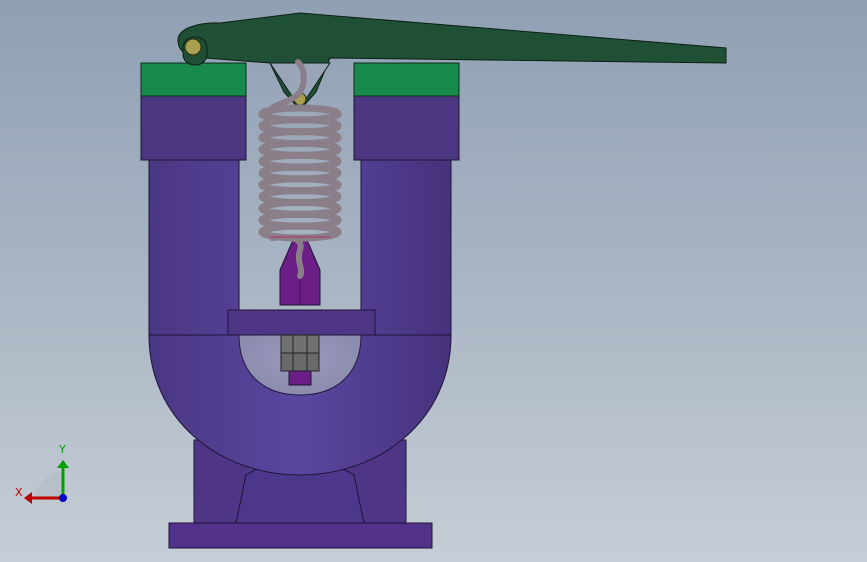 The image size is (867, 562). Describe the element at coordinates (193, 128) in the screenshot. I see `left-upper-block` at that location.